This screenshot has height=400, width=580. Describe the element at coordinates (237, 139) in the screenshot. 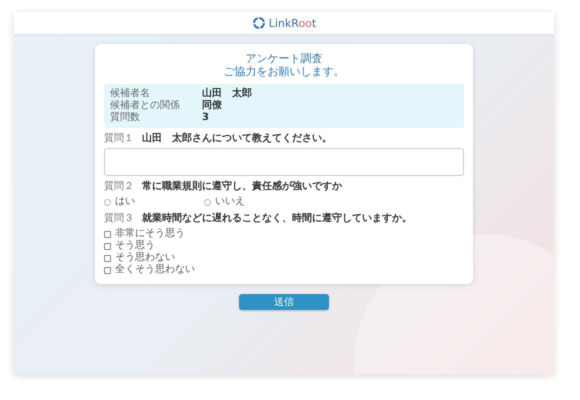

I see `question-text: 山田 太郎さんについて教えてください。` at that location.